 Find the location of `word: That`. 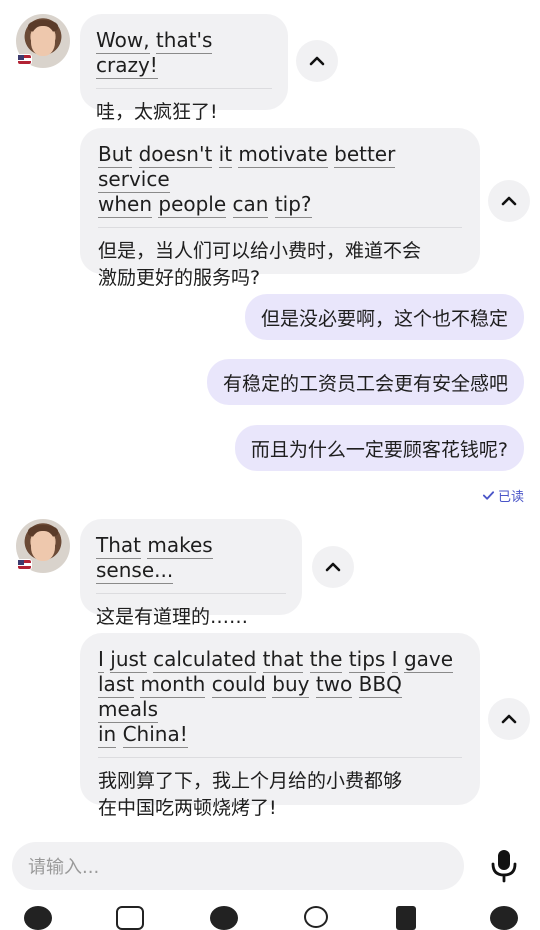

word: That is located at coordinates (118, 546).